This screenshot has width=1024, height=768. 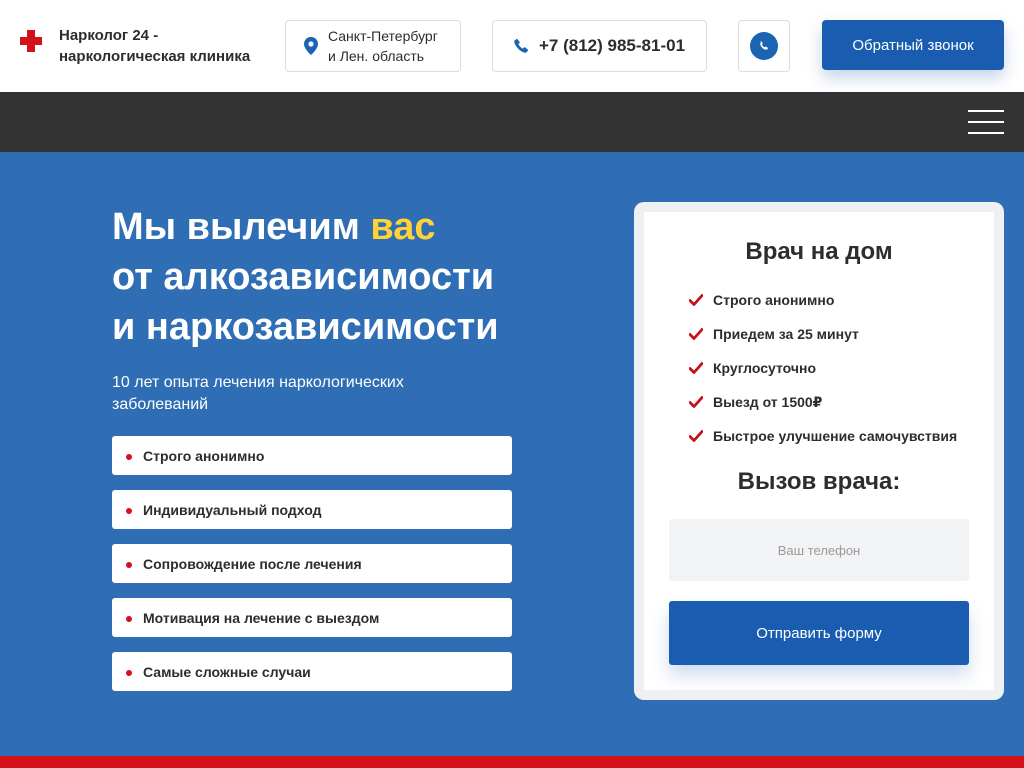 I want to click on hero-title-line-1: Мы вылечим вас, so click(x=347, y=227).